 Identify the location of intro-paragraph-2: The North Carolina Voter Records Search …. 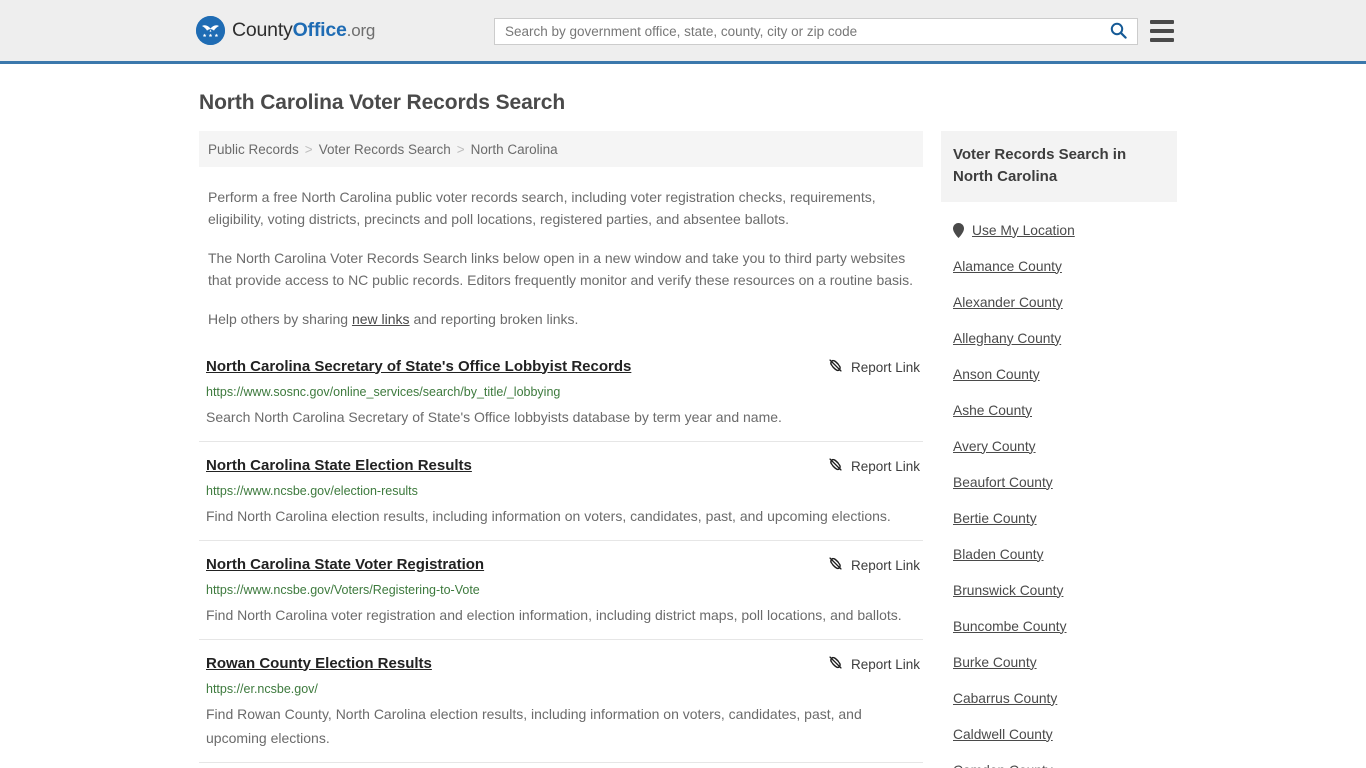
(561, 269).